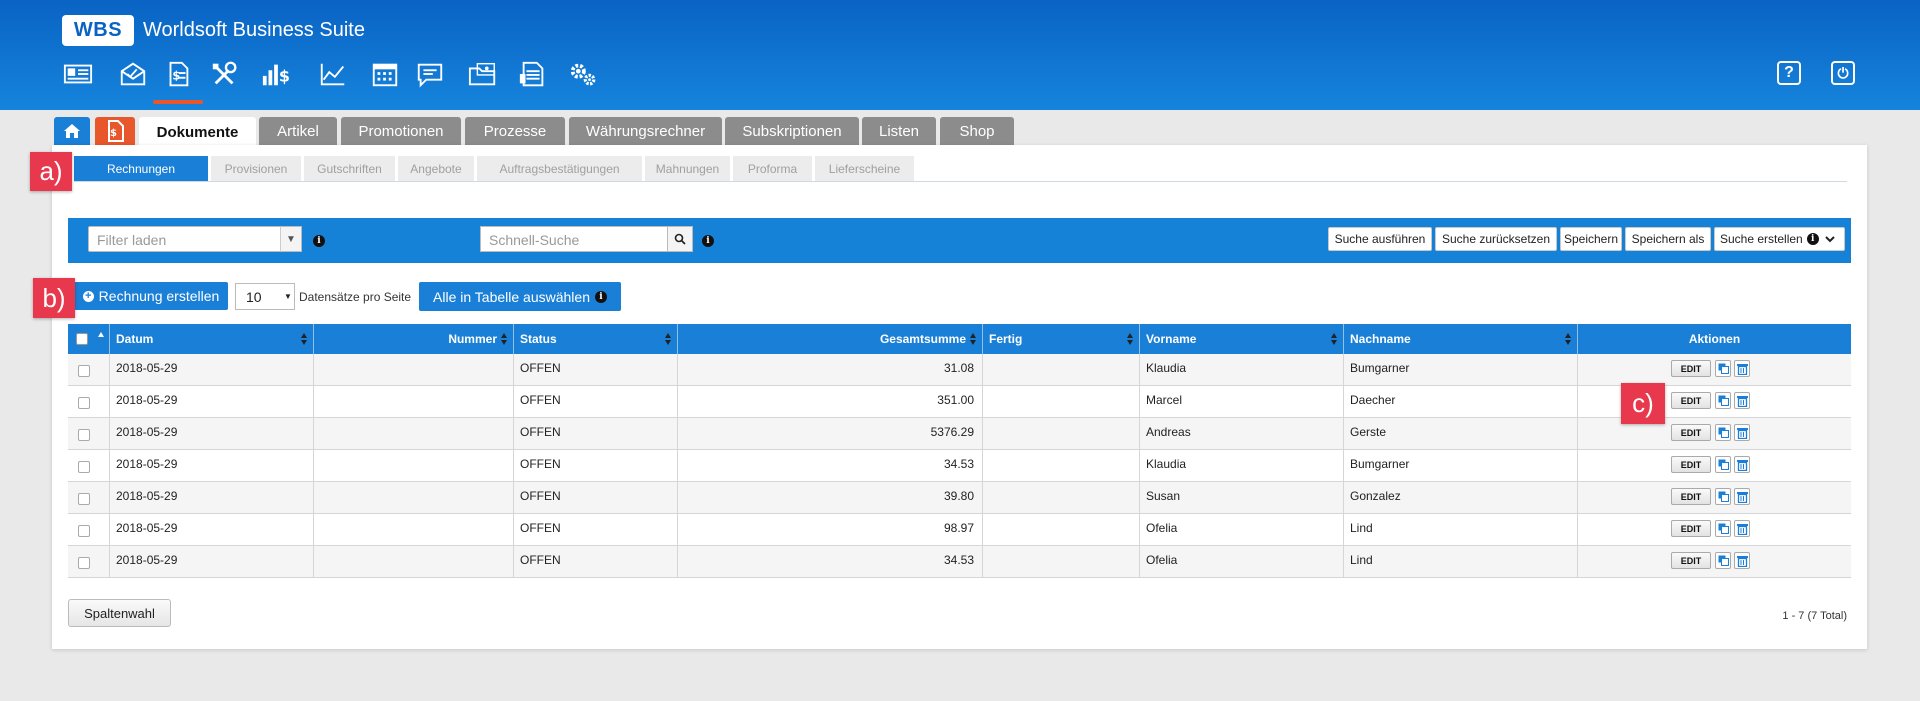  What do you see at coordinates (959, 402) in the screenshot?
I see `table-row: 2018-05-29 OFFEN 351.00 Marcel Daecher EDIT` at bounding box center [959, 402].